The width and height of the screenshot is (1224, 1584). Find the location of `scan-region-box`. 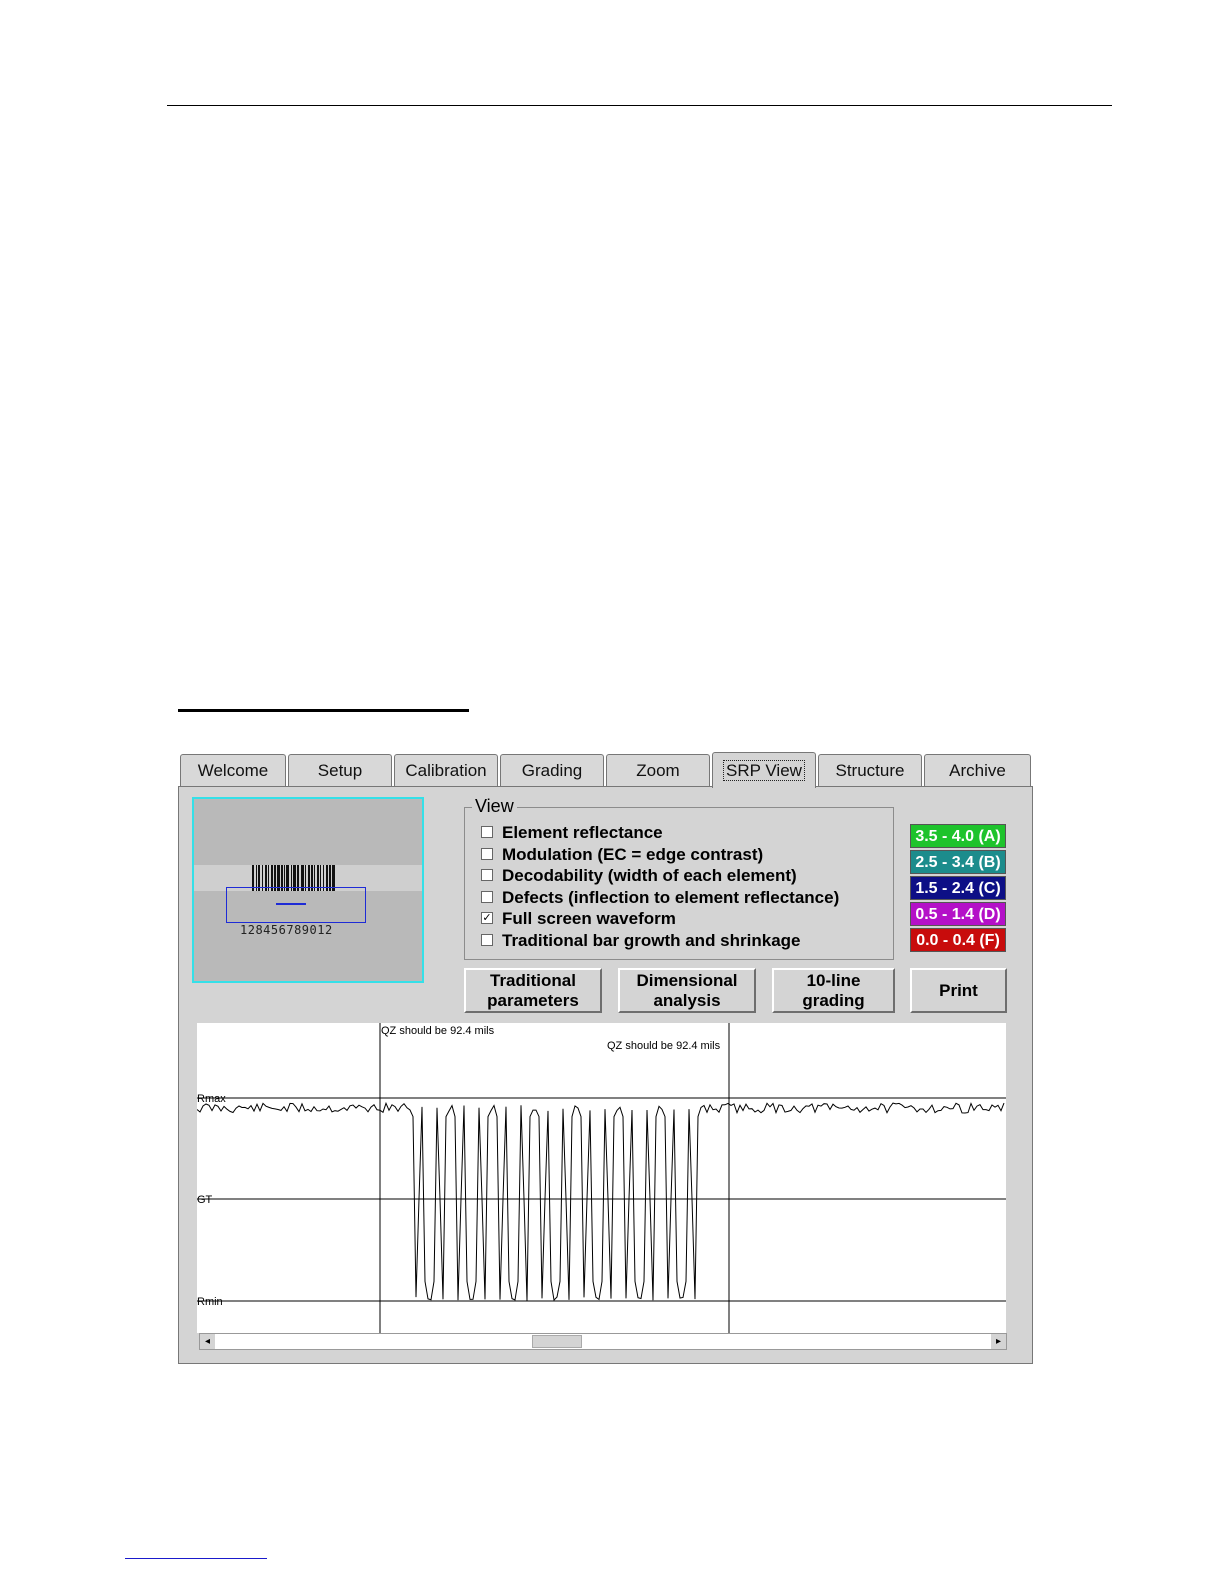

scan-region-box is located at coordinates (296, 905).